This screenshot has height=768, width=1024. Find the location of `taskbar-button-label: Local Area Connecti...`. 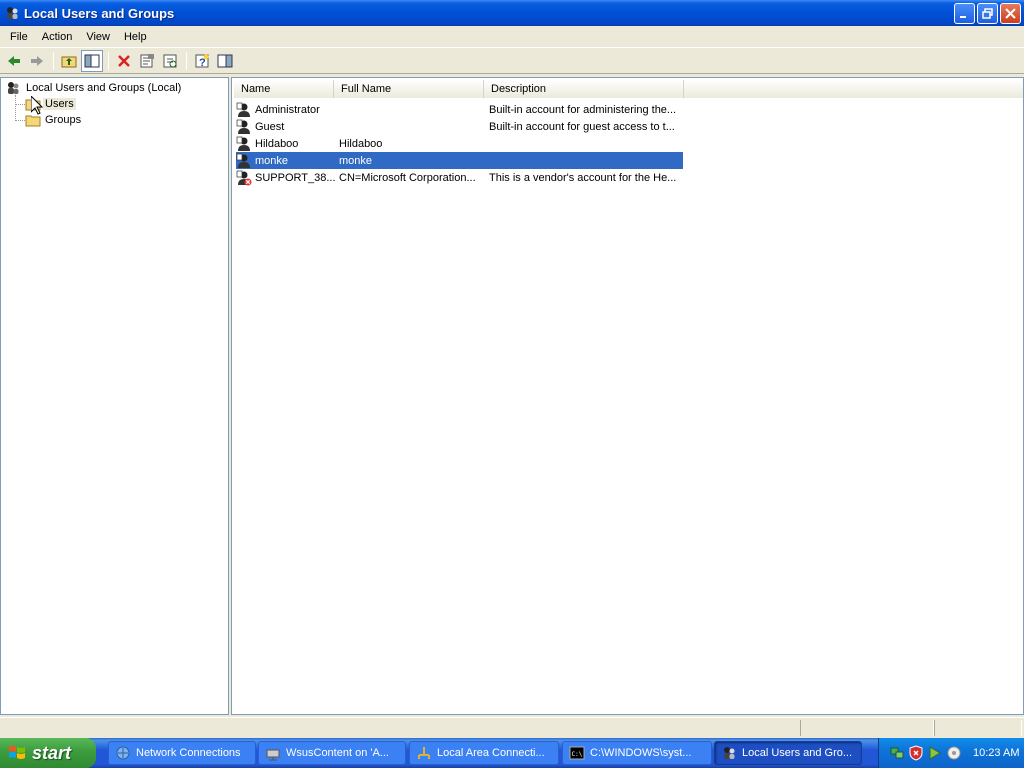

taskbar-button-label: Local Area Connecti... is located at coordinates (491, 753).